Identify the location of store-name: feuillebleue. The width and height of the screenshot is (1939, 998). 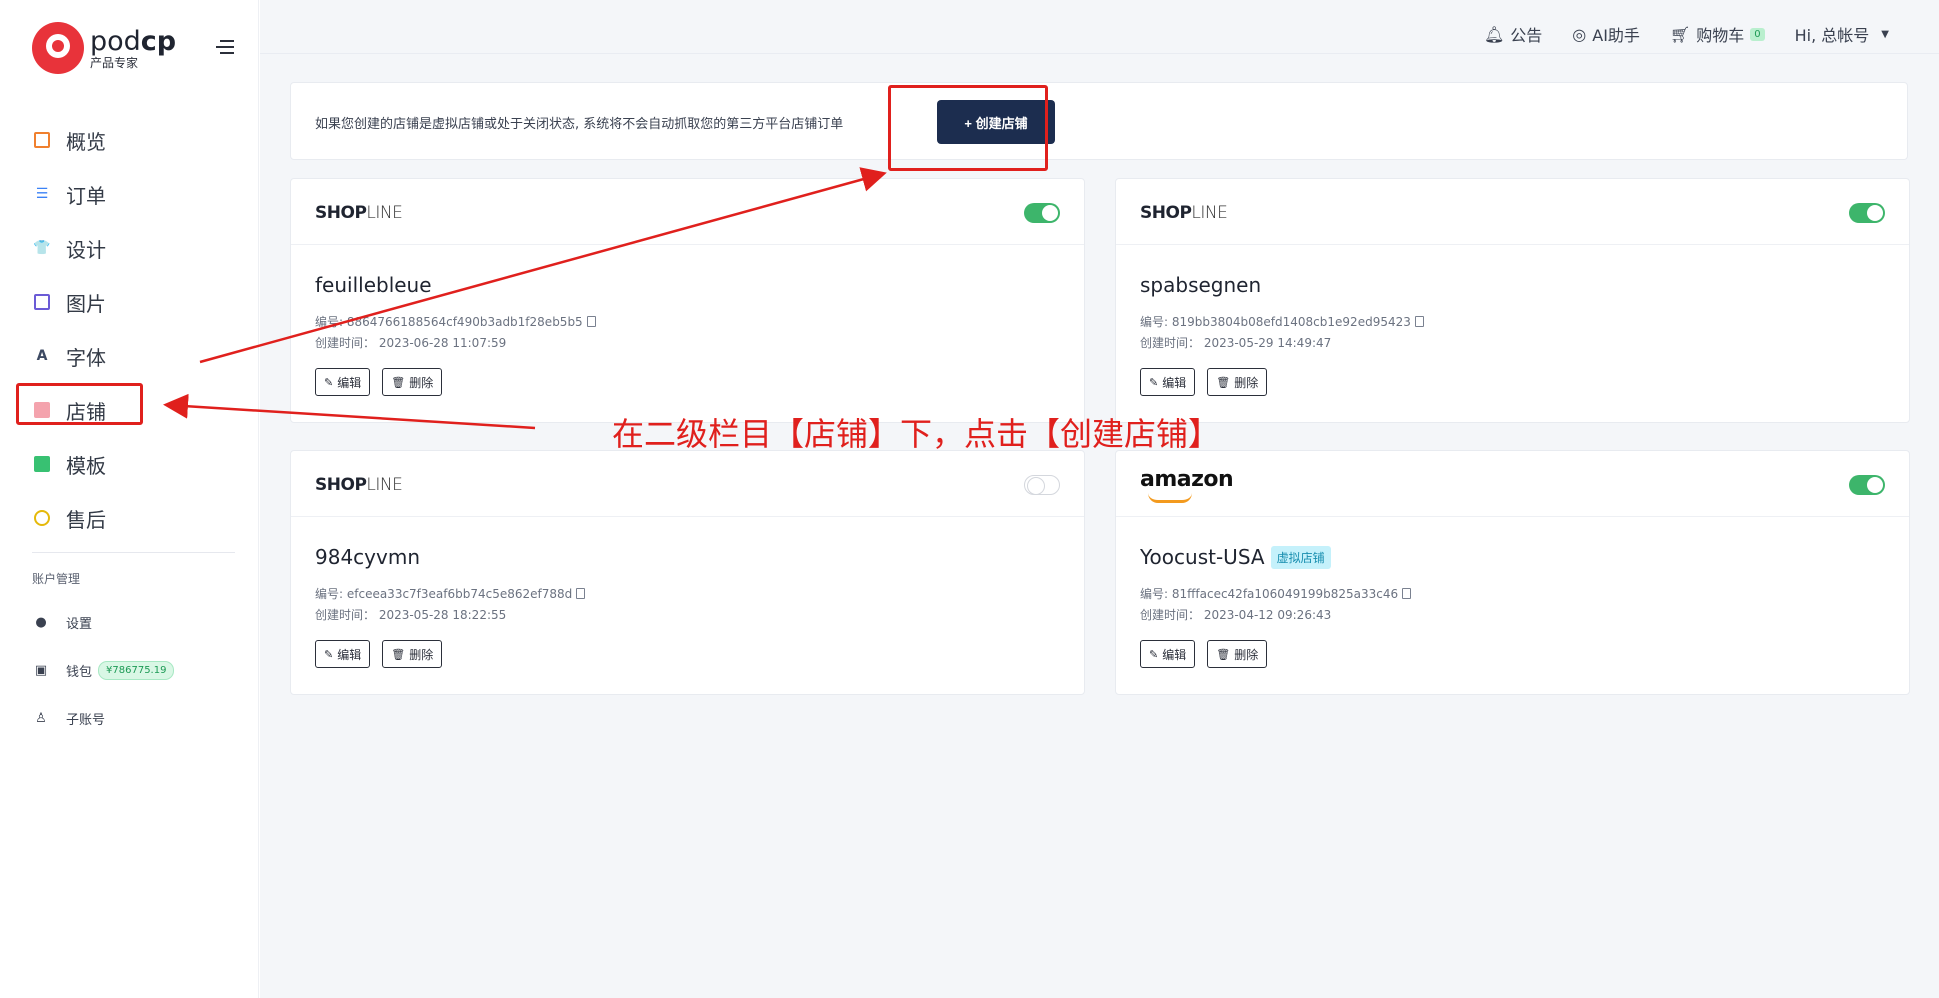
(373, 285).